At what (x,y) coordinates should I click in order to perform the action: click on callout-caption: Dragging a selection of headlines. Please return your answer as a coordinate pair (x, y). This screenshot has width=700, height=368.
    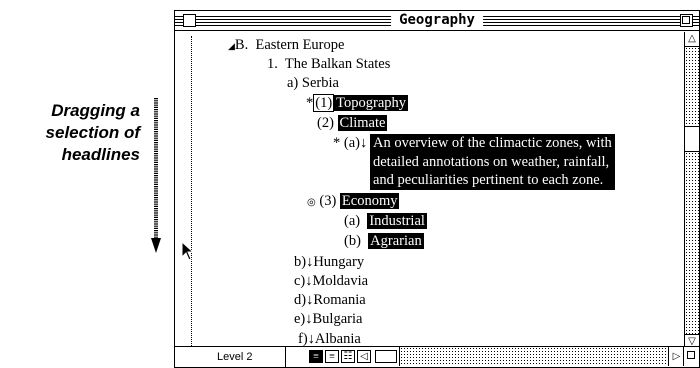
    Looking at the image, I should click on (70, 133).